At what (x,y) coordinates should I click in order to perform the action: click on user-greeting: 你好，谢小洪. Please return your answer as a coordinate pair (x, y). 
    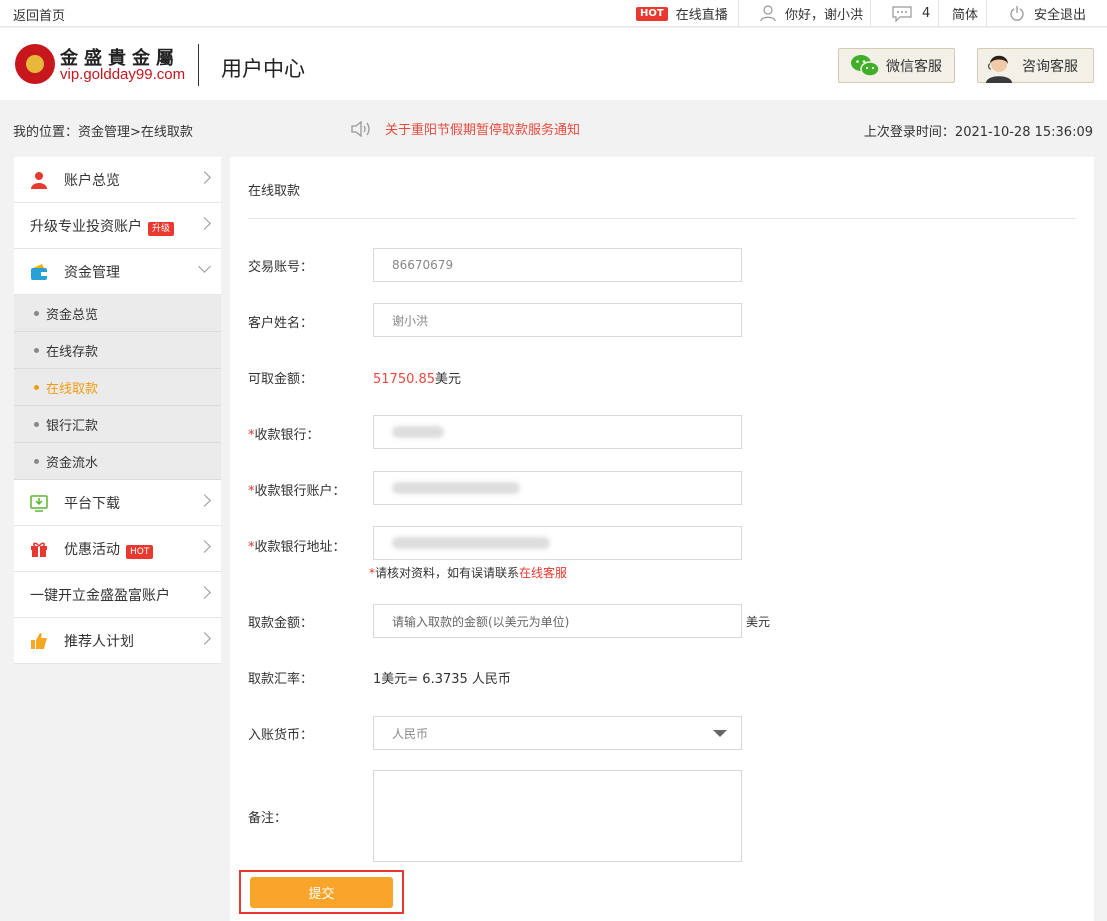
    Looking at the image, I should click on (811, 13).